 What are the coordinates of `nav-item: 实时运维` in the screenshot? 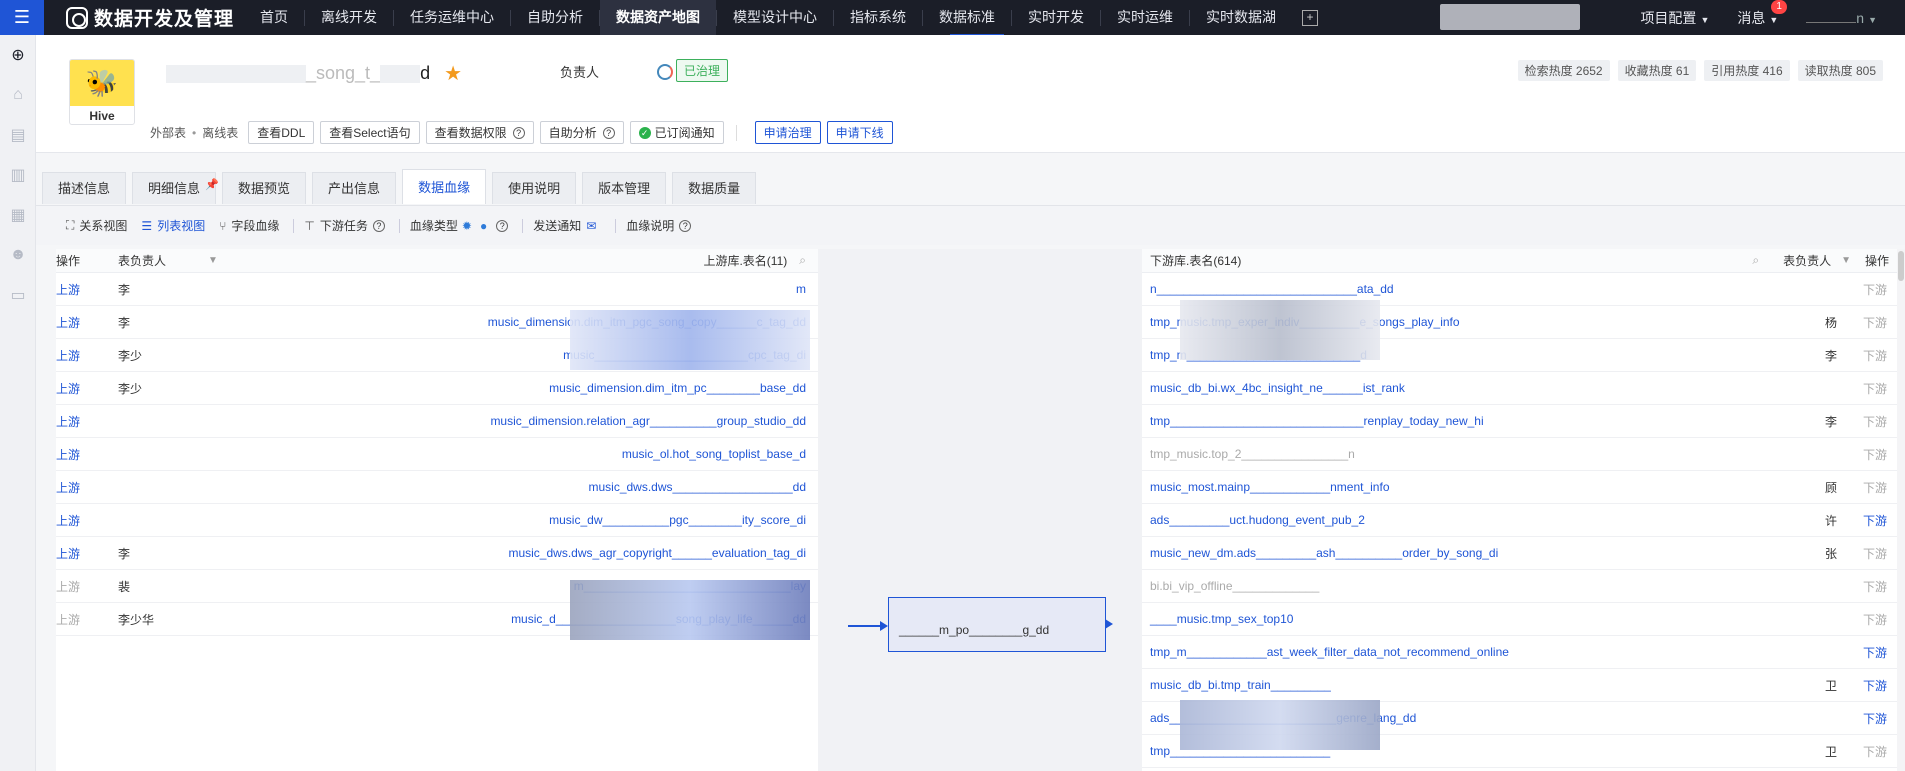 It's located at (1145, 17).